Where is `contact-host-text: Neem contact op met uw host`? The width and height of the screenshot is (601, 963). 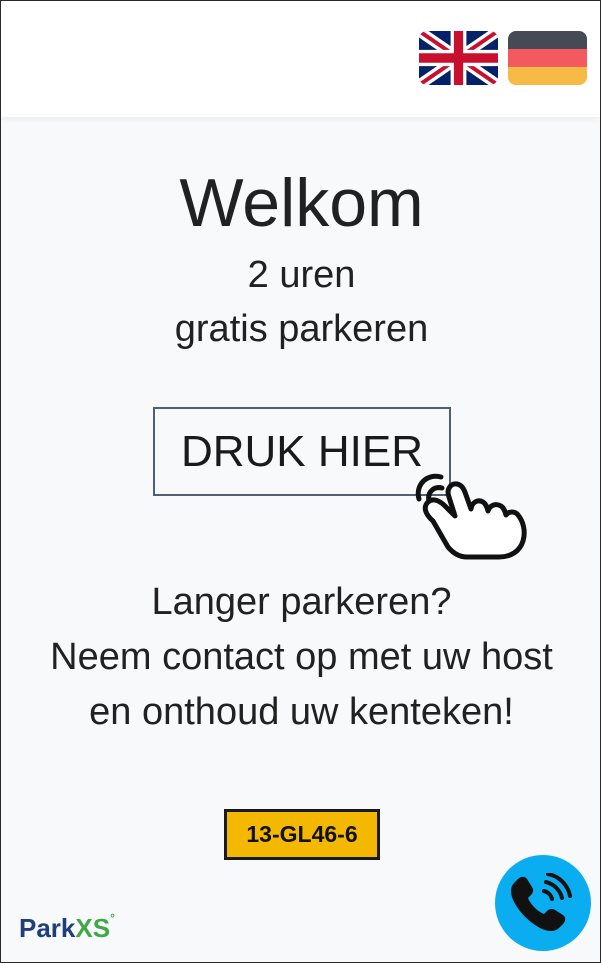
contact-host-text: Neem contact op met uw host is located at coordinates (301, 657).